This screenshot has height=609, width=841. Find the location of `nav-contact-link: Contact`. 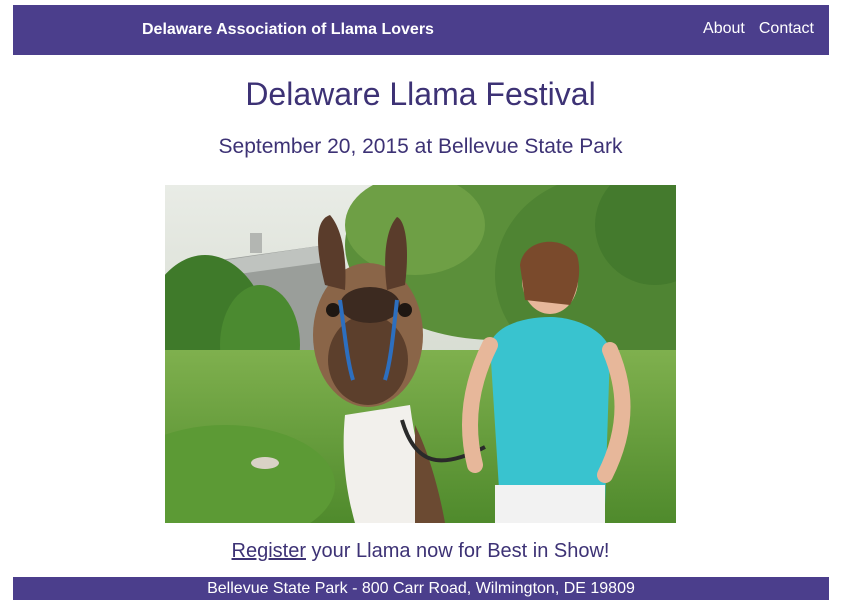

nav-contact-link: Contact is located at coordinates (786, 29).